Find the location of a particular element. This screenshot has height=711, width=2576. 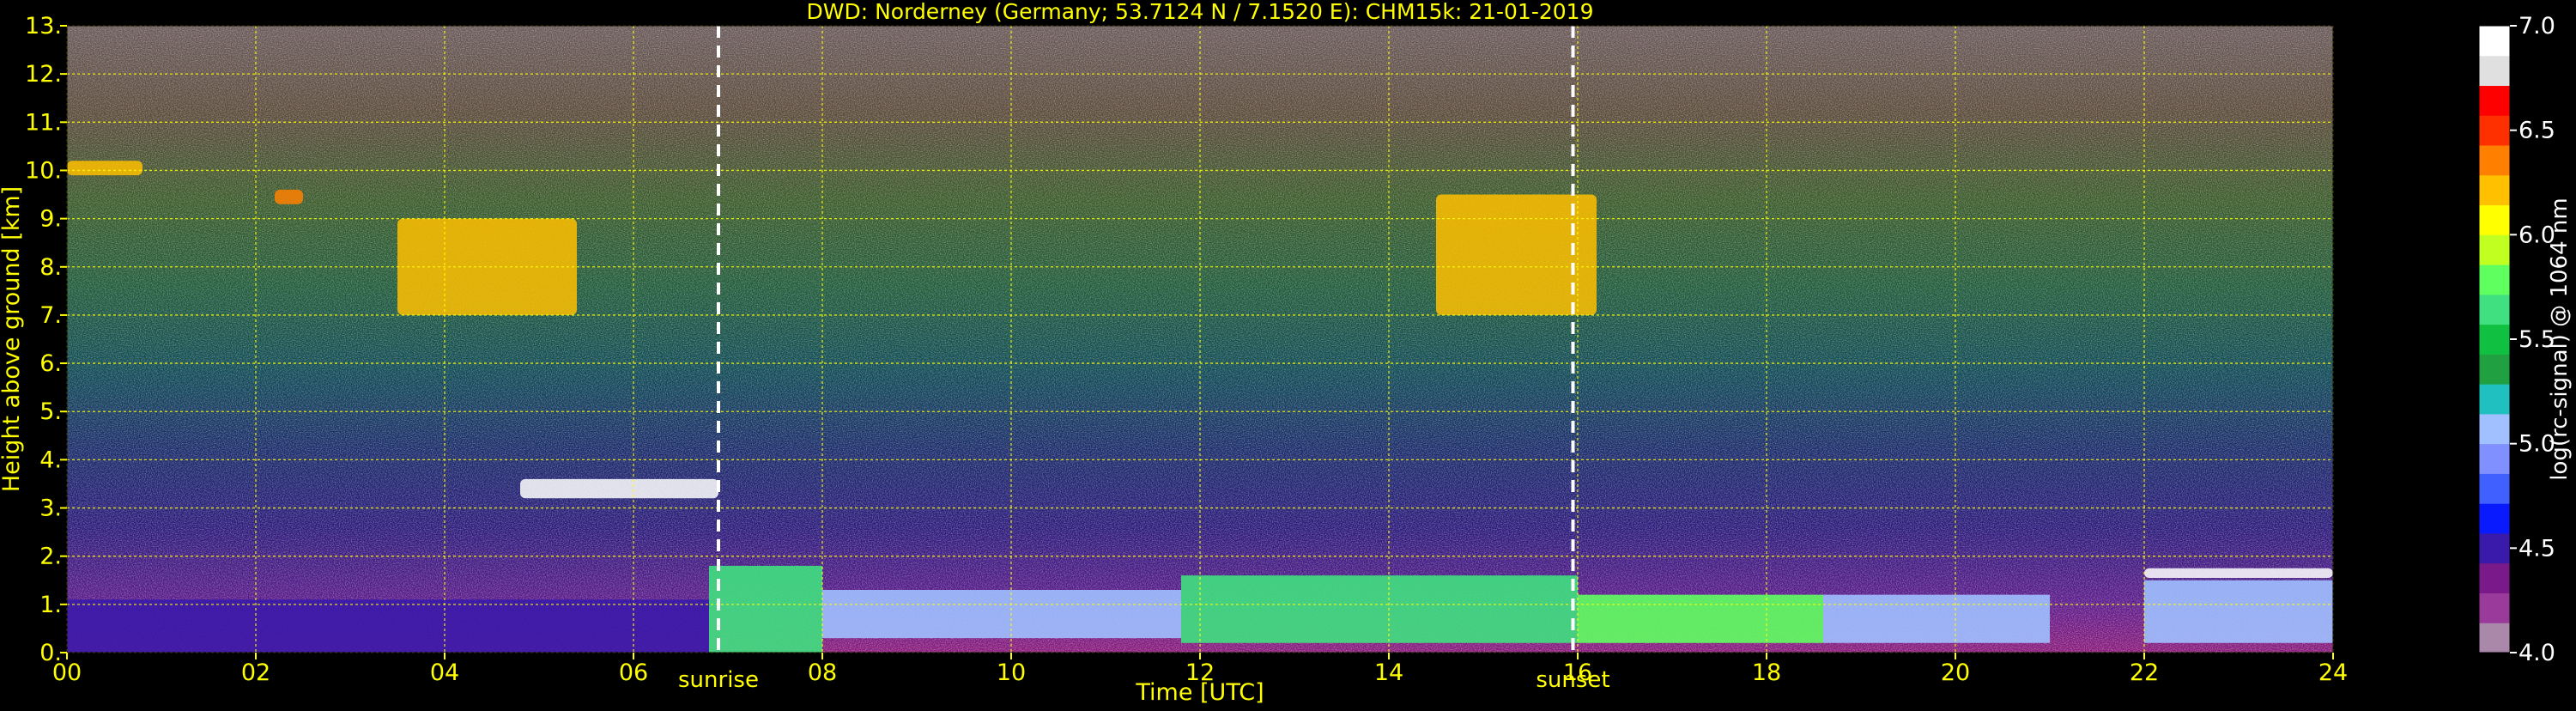

colorbar-tick-label-1: 4.5 is located at coordinates (2536, 548).